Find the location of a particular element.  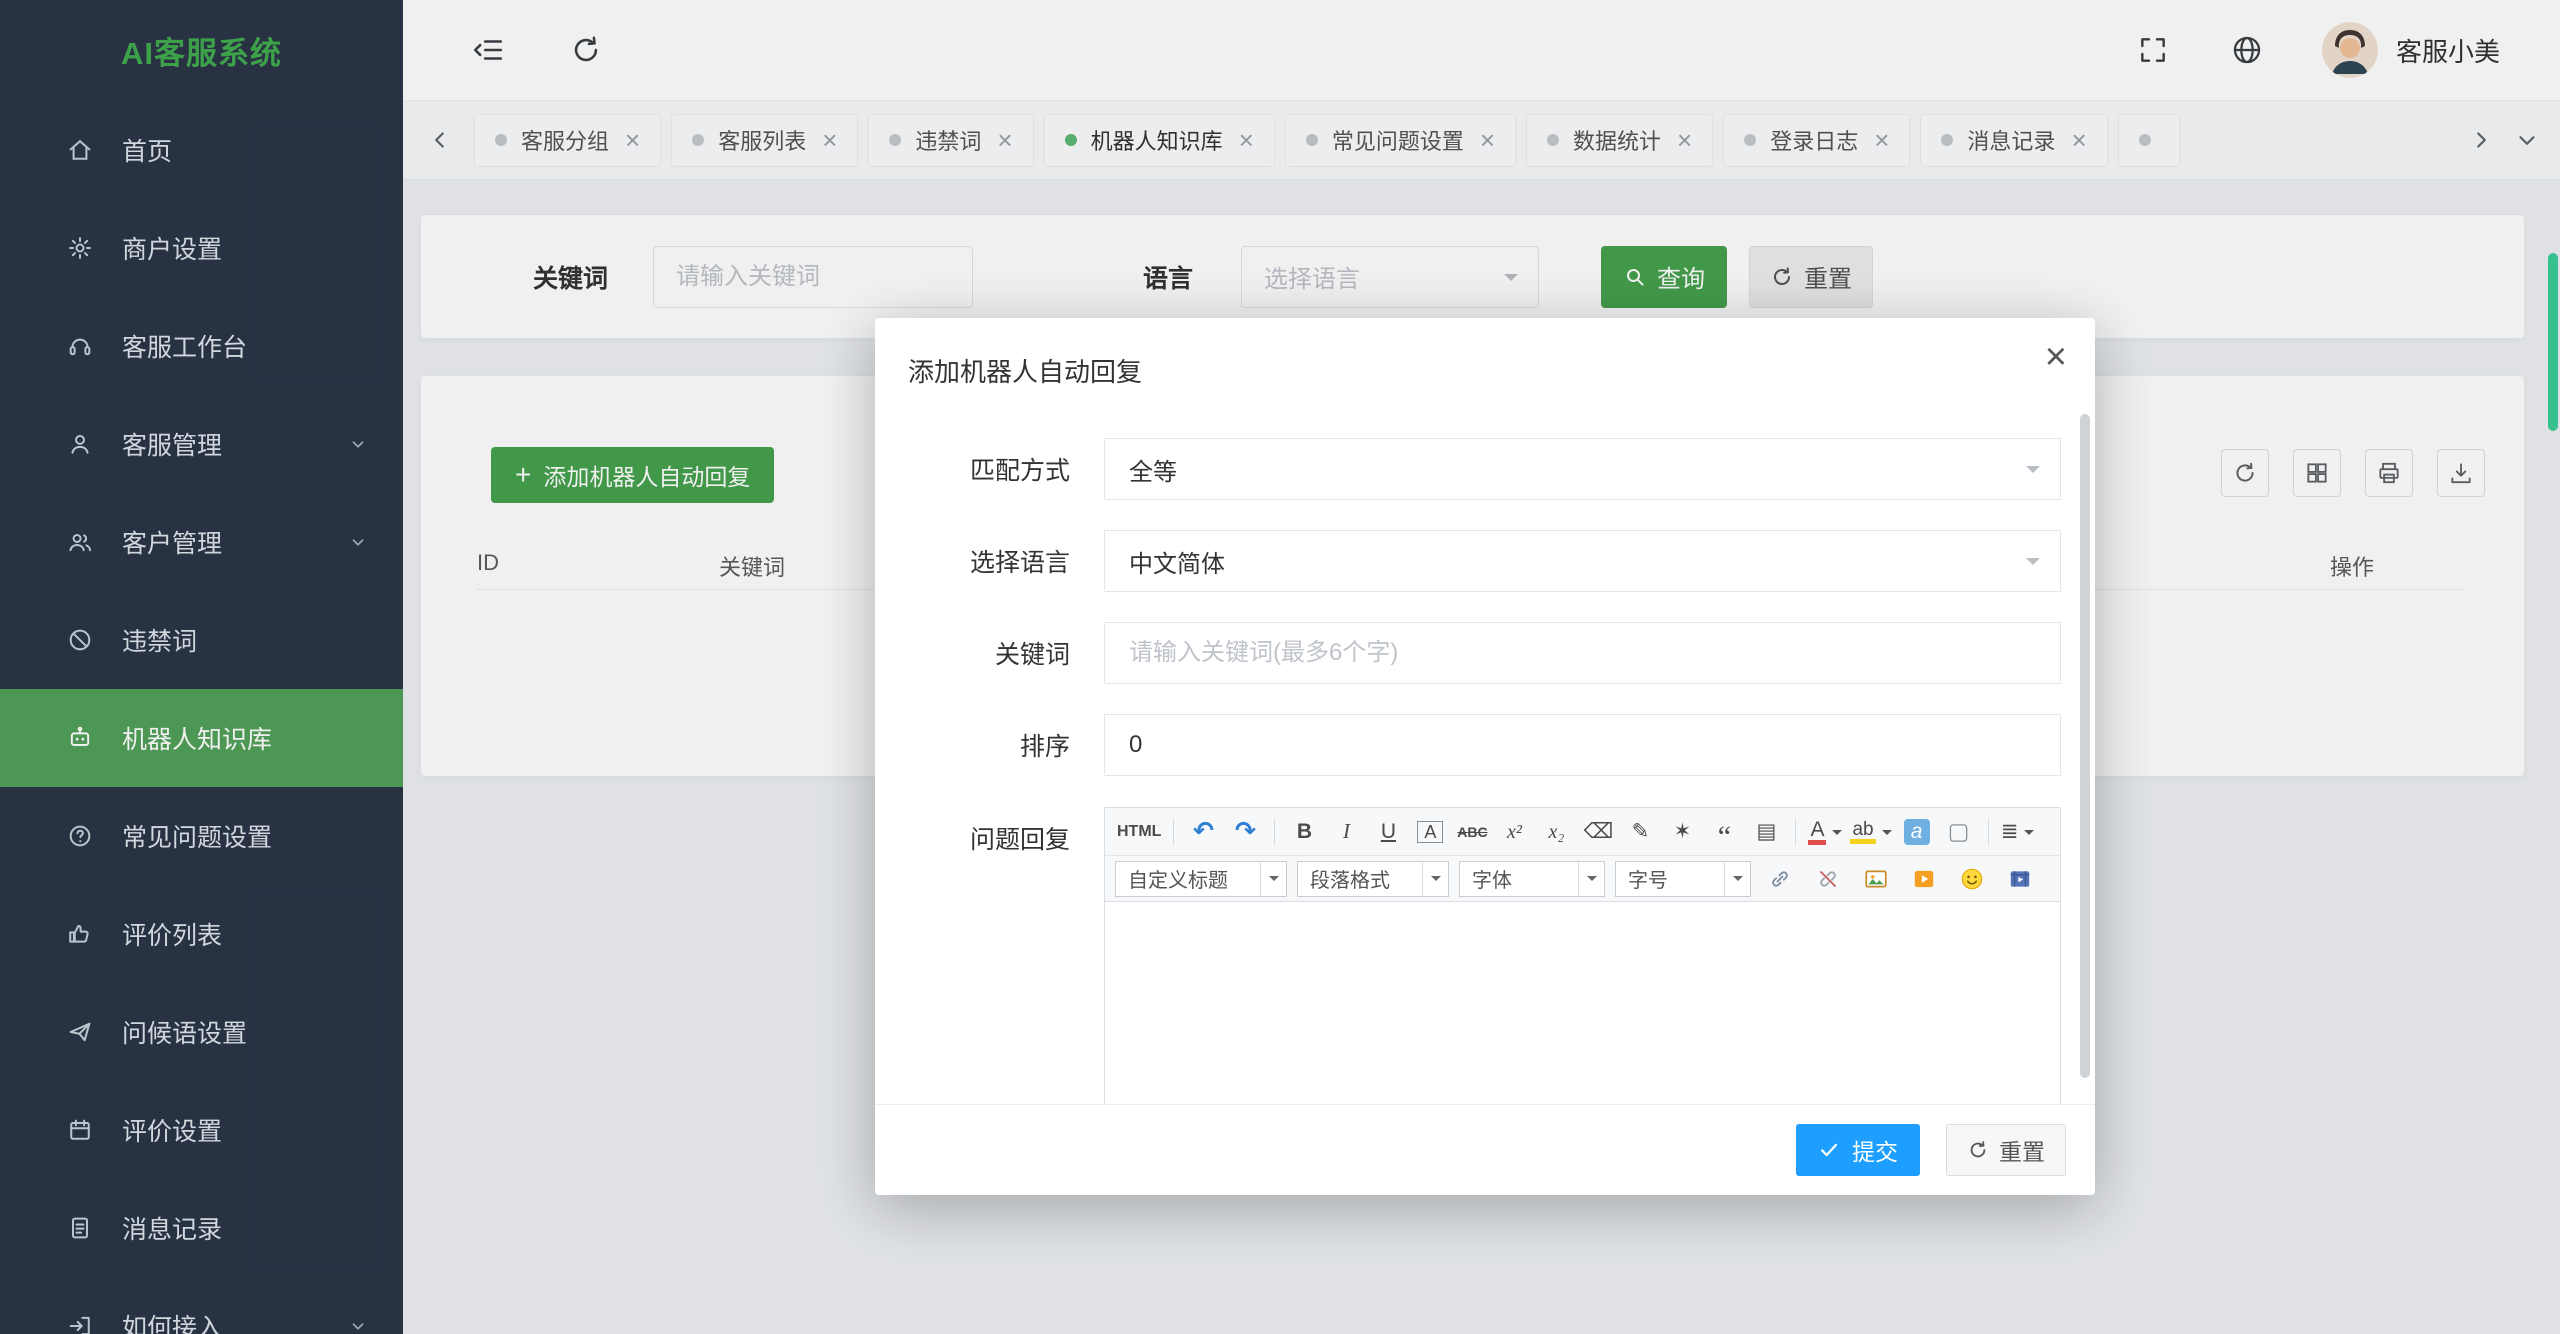

submit-button-label: 提交 is located at coordinates (1875, 1152).